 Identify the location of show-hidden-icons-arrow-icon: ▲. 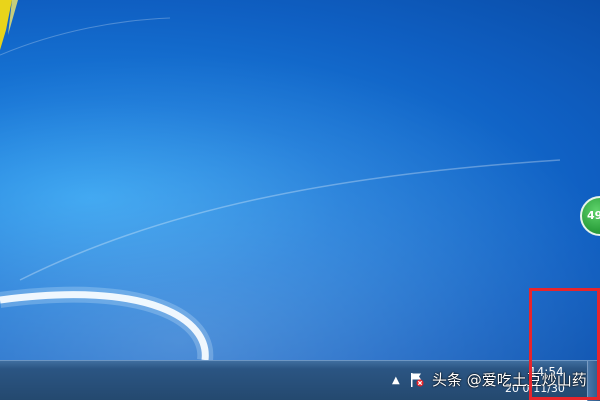
(396, 380).